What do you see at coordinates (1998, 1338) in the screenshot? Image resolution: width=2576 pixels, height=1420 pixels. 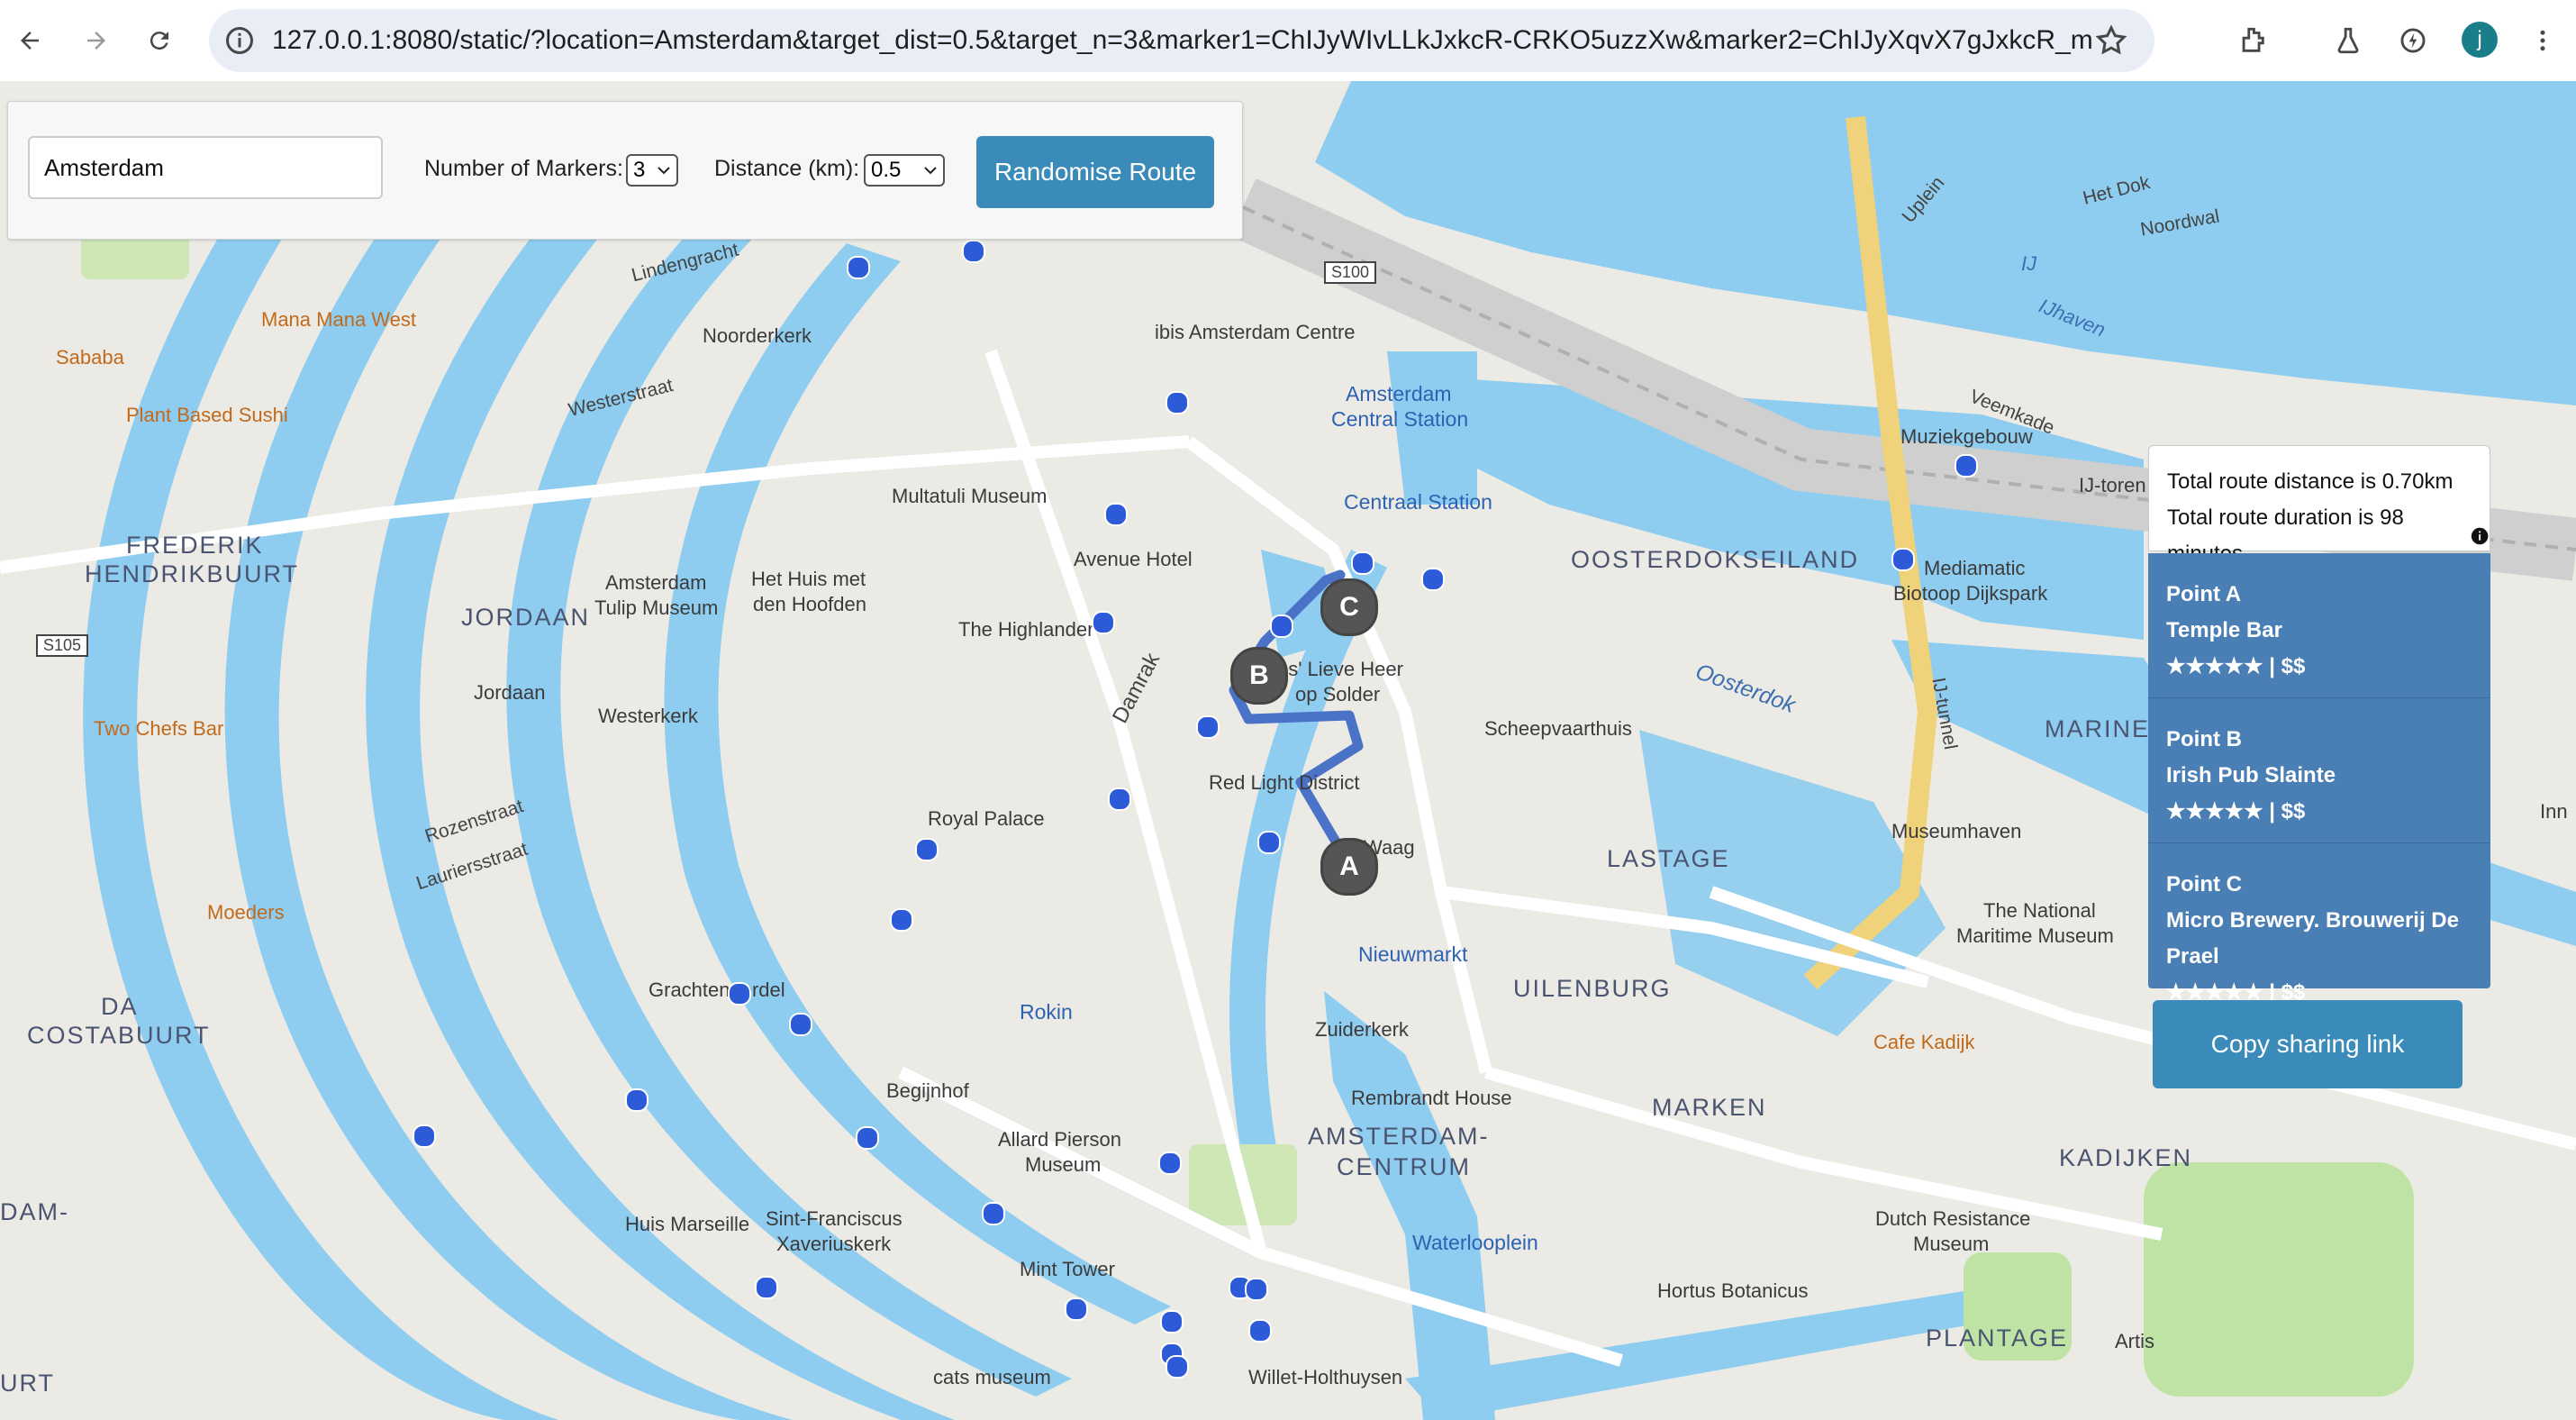 I see `map-label-plantage: PLANTAGE` at bounding box center [1998, 1338].